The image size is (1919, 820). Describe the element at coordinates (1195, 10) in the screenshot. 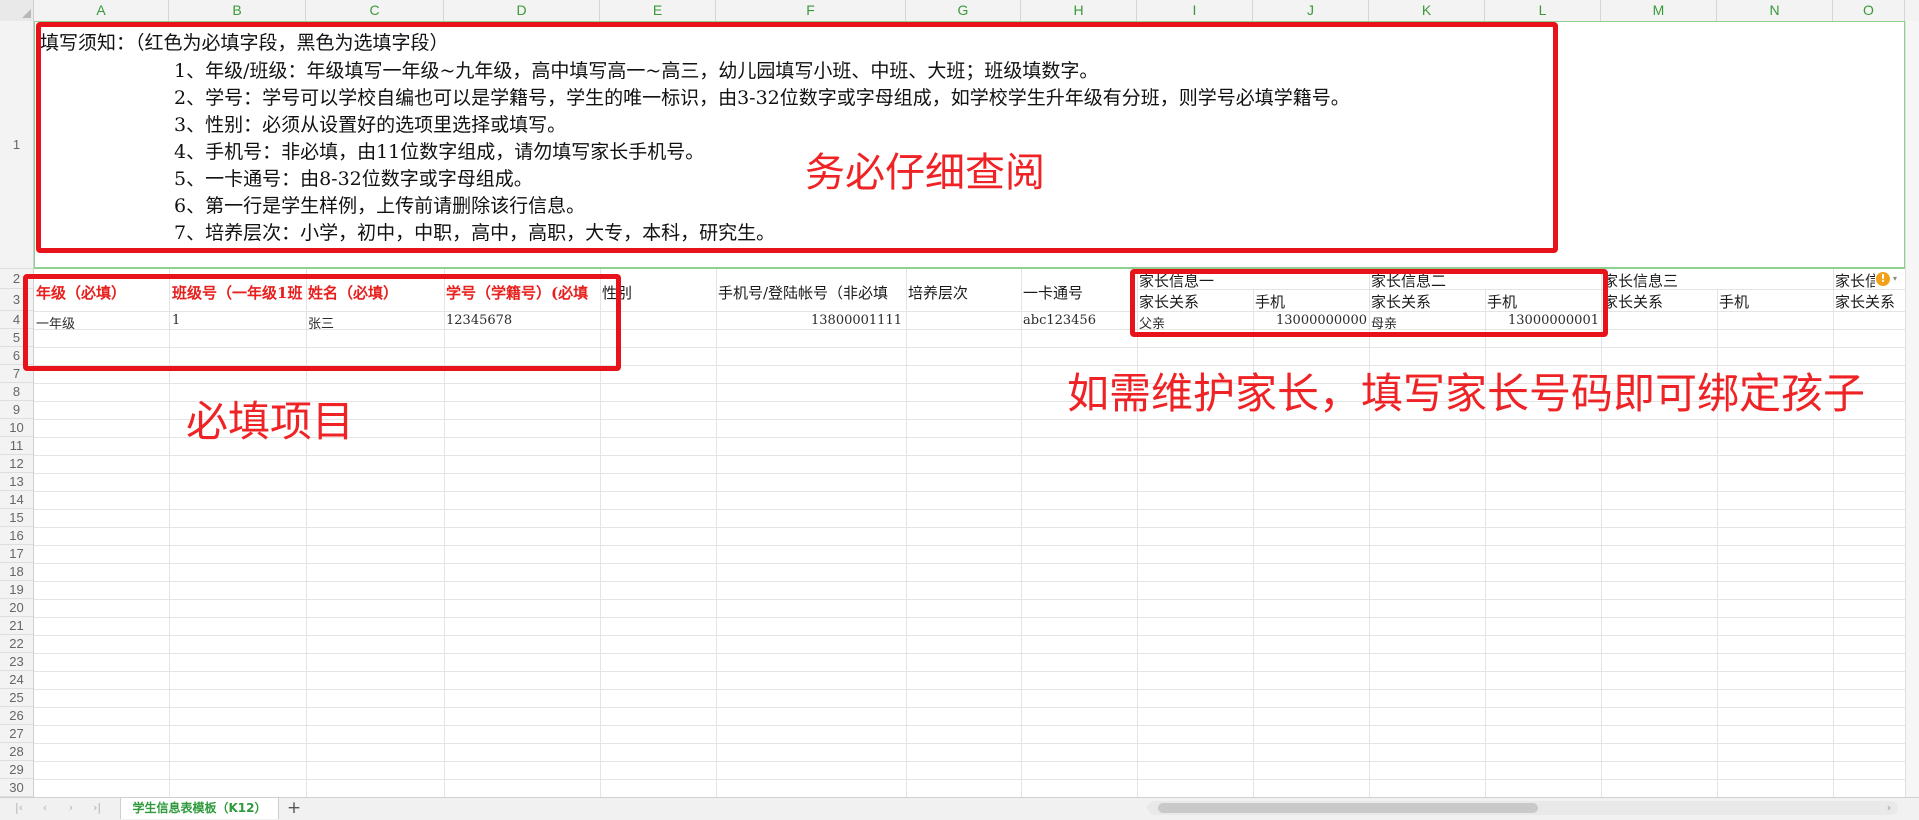

I see `column-header-i: I` at that location.